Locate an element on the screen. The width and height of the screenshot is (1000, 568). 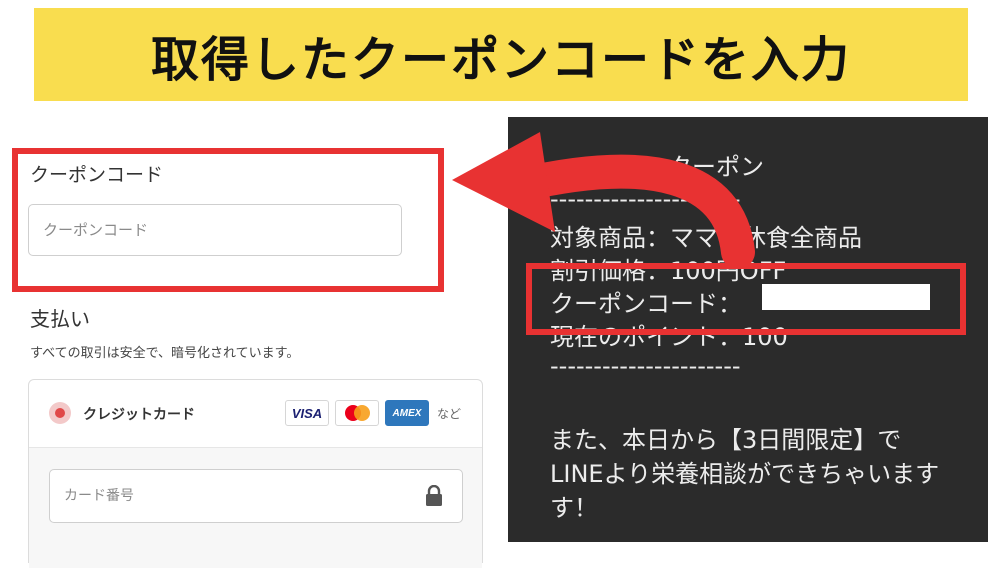
payment-heading: 支払い is located at coordinates (60, 319).